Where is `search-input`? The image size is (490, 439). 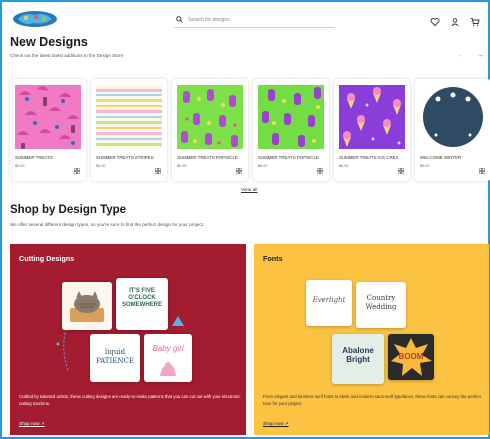
search-input is located at coordinates (253, 19).